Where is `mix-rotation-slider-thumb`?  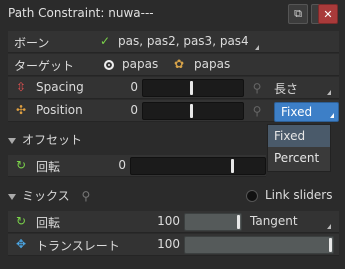
mix-rotation-slider-thumb is located at coordinates (238, 222).